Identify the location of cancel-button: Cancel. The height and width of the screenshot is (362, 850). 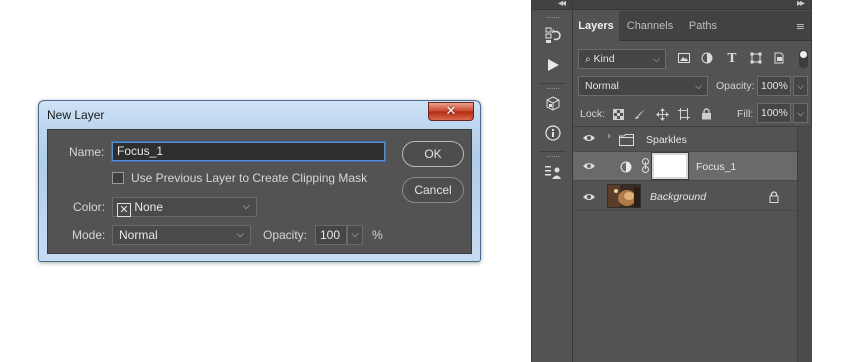
(433, 190).